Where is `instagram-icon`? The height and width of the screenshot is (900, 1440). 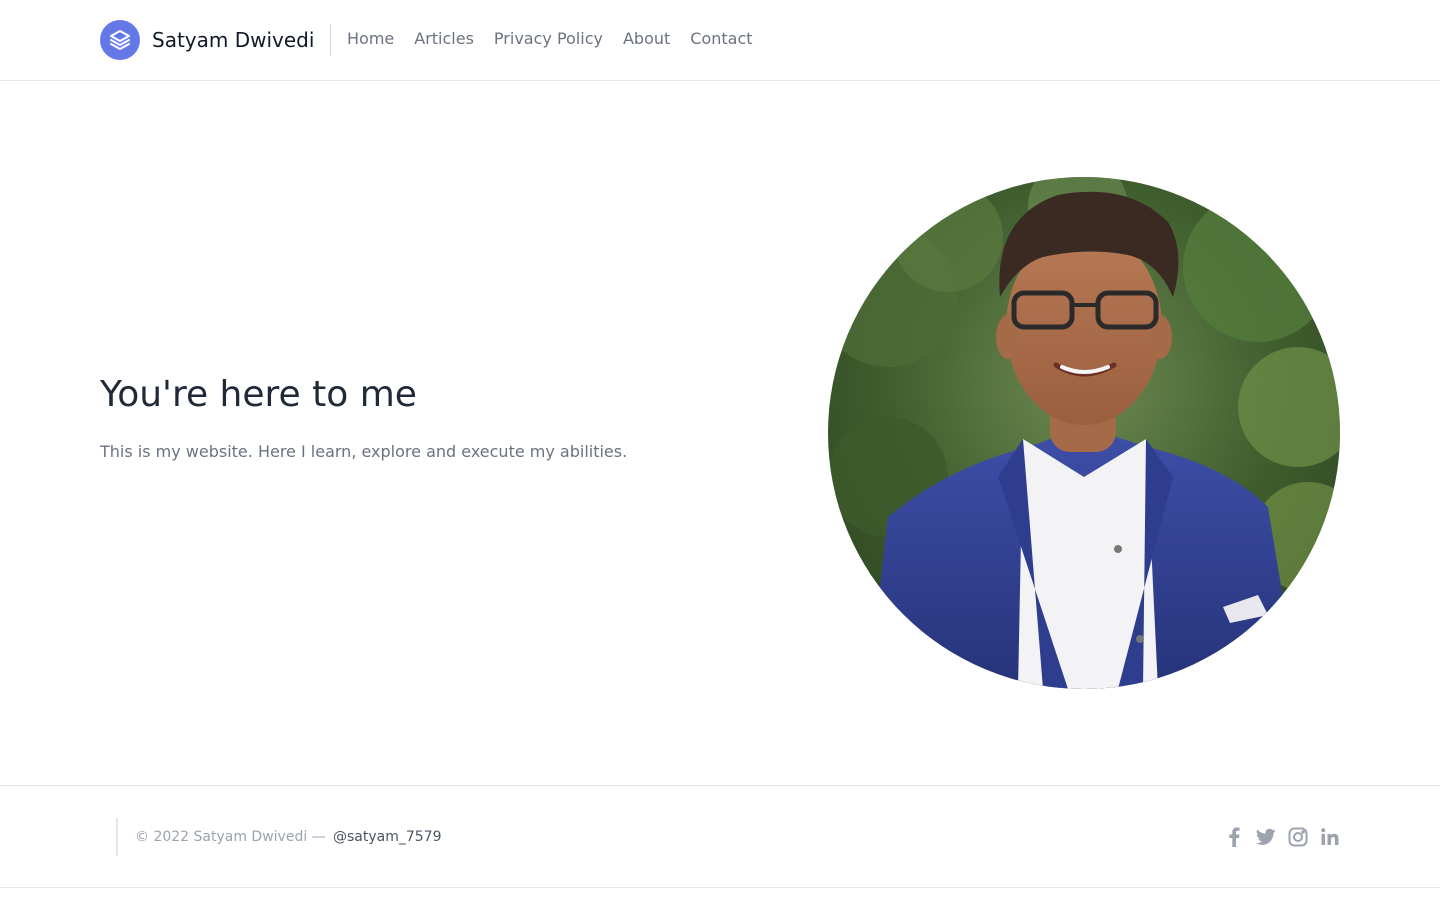 instagram-icon is located at coordinates (1298, 837).